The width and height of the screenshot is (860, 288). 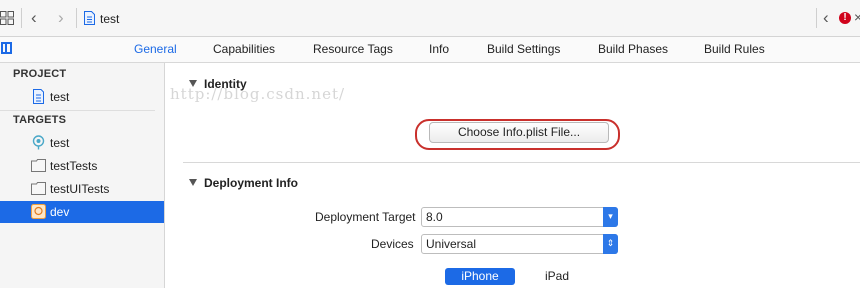 I want to click on disclosure-triangle-icon, so click(x=193, y=182).